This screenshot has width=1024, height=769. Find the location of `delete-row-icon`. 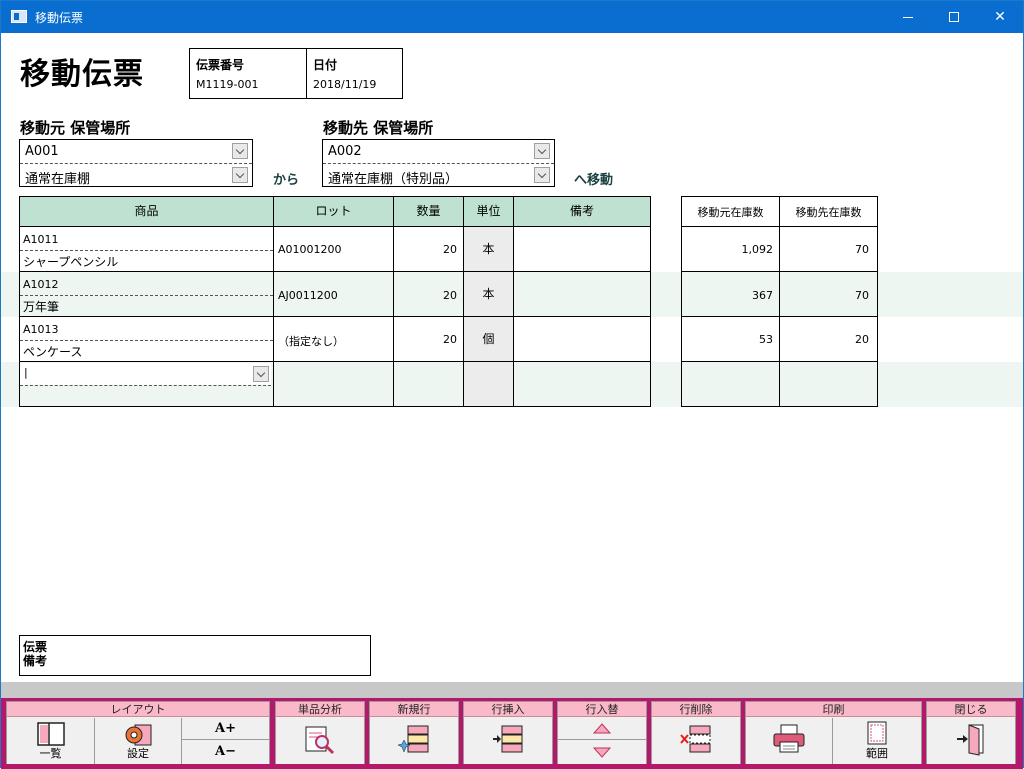

delete-row-icon is located at coordinates (695, 739).